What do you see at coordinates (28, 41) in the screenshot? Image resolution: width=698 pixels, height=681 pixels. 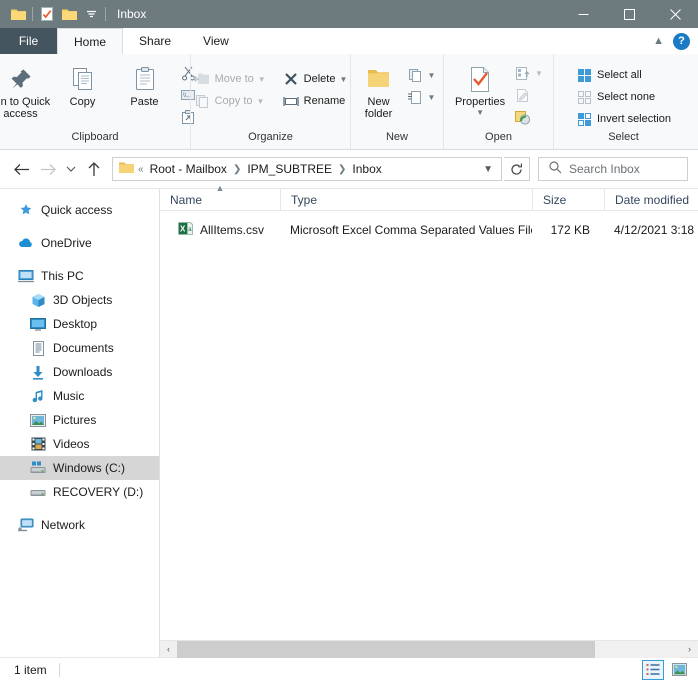 I see `tab-file: File` at bounding box center [28, 41].